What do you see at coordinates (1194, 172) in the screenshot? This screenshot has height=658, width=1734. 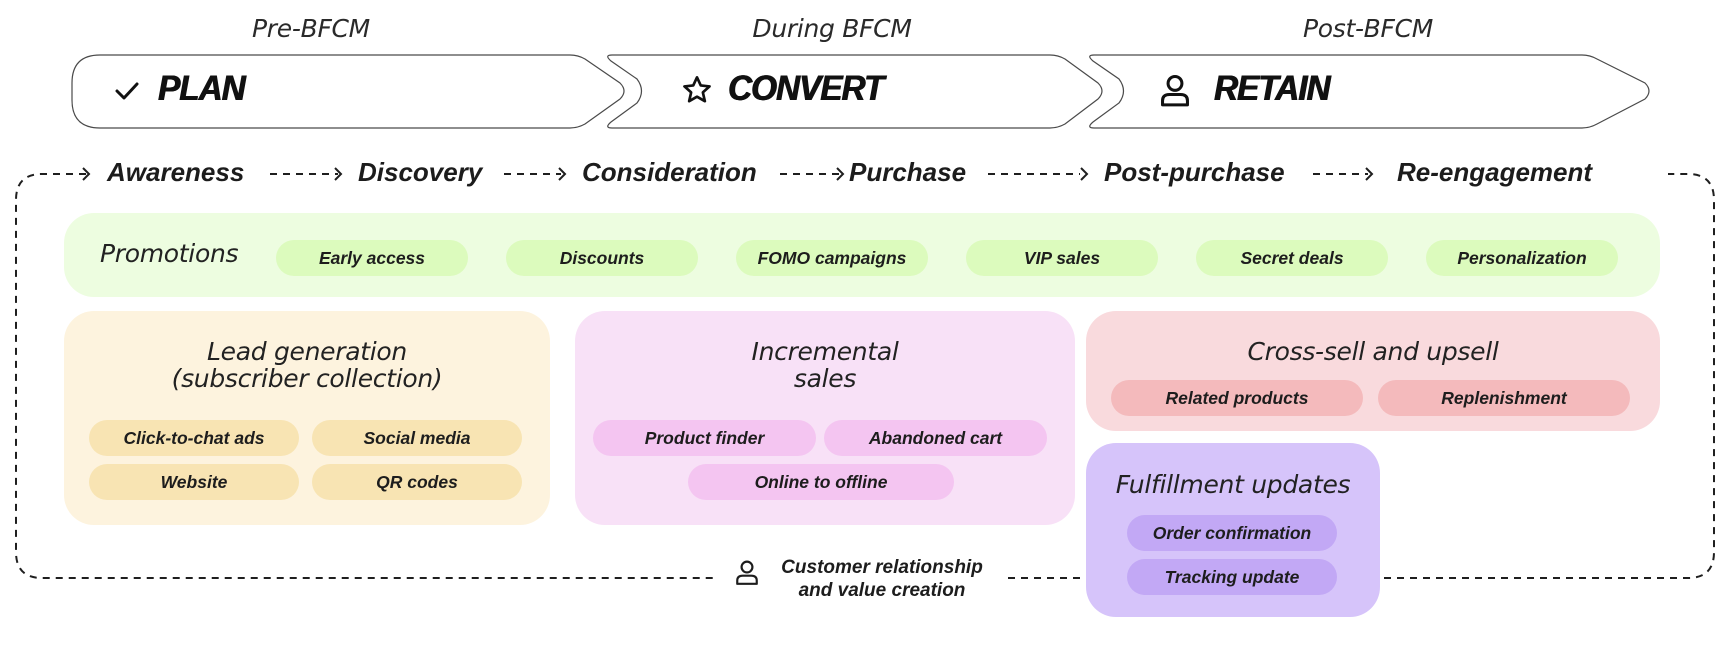 I see `stage-post-purchase: Post-purchase` at bounding box center [1194, 172].